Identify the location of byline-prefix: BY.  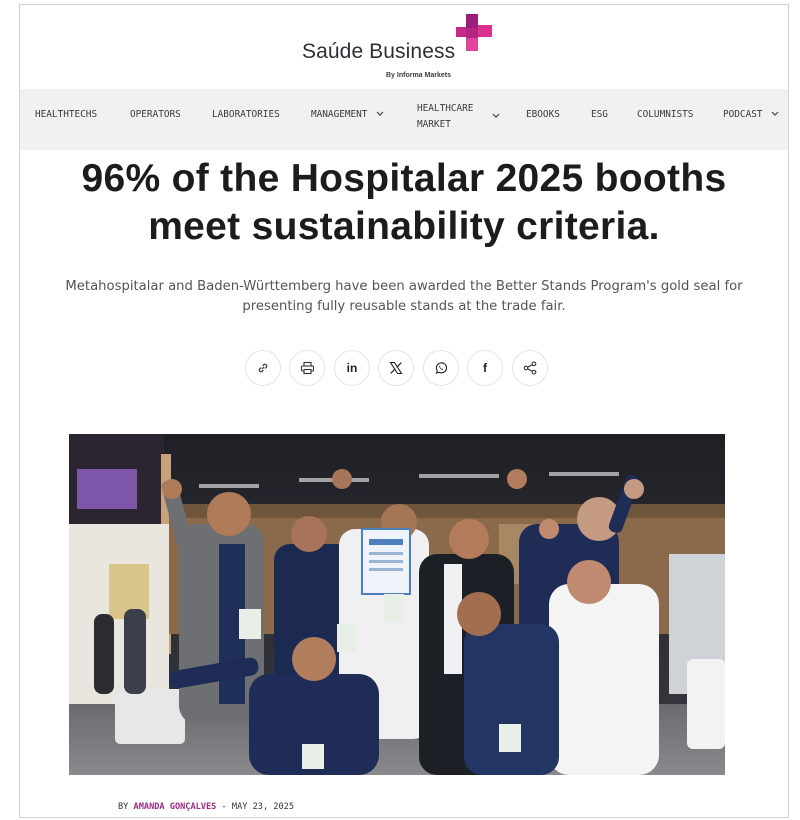
(123, 807).